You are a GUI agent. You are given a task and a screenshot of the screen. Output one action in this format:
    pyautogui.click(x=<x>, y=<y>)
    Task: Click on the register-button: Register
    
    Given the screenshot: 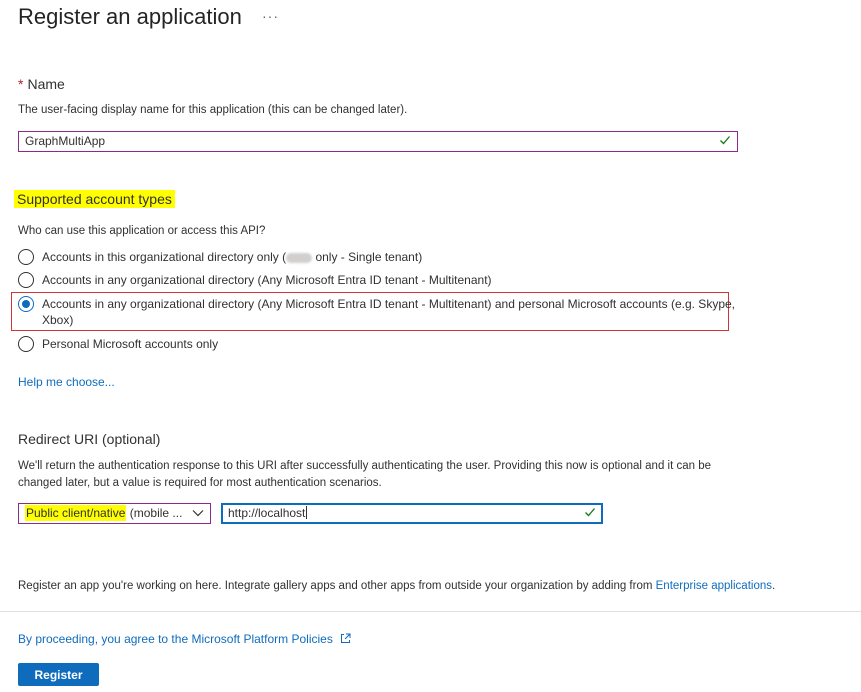 What is the action you would take?
    pyautogui.click(x=58, y=674)
    